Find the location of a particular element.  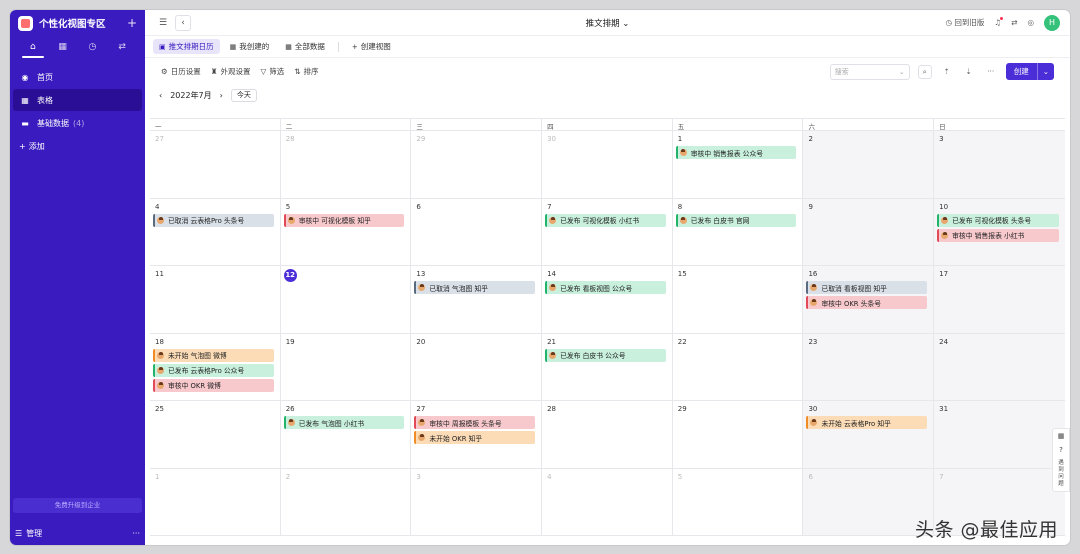

calendar-day-cell: 4 is located at coordinates (607, 502).